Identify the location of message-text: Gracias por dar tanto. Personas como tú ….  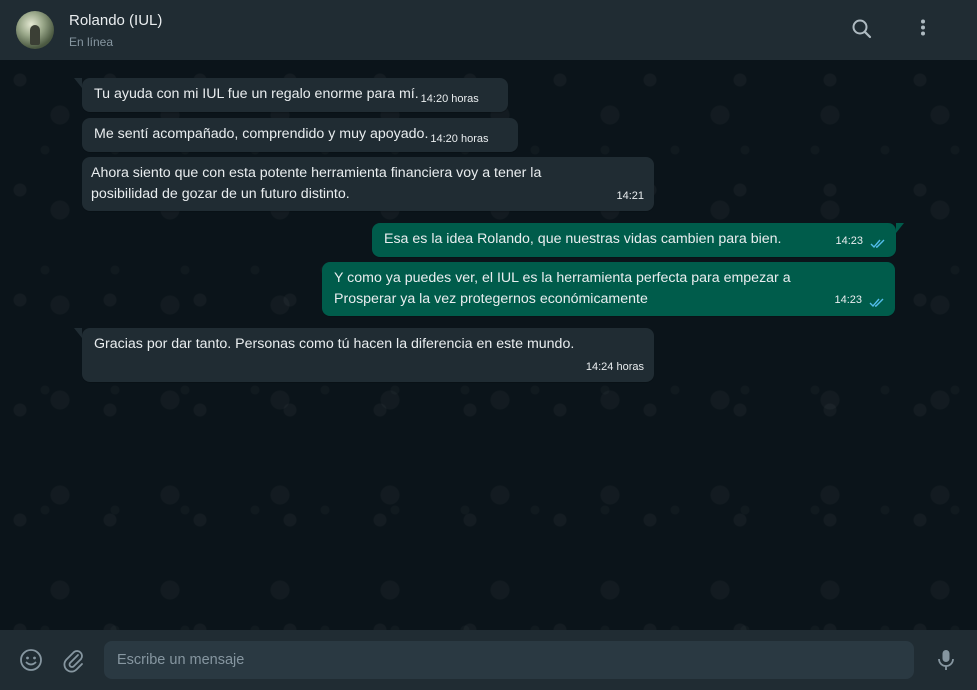
(334, 344).